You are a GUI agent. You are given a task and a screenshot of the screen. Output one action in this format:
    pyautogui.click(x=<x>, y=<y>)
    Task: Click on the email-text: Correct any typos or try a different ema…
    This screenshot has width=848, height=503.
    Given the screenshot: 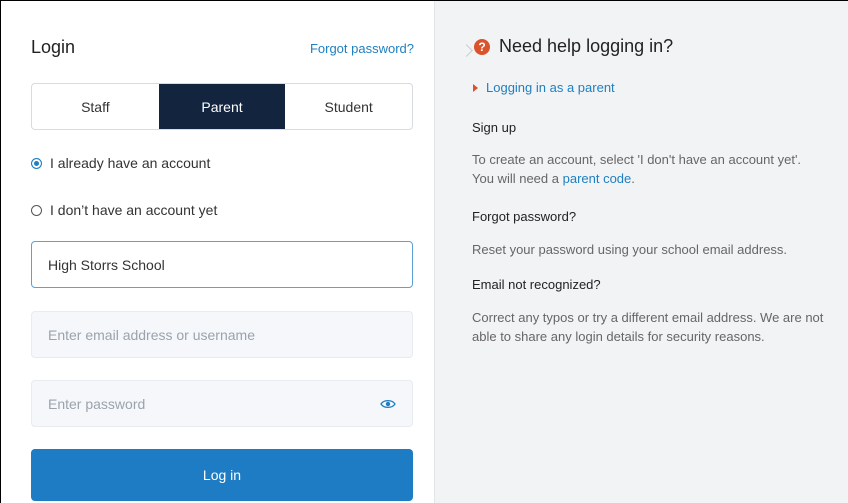 What is the action you would take?
    pyautogui.click(x=648, y=327)
    